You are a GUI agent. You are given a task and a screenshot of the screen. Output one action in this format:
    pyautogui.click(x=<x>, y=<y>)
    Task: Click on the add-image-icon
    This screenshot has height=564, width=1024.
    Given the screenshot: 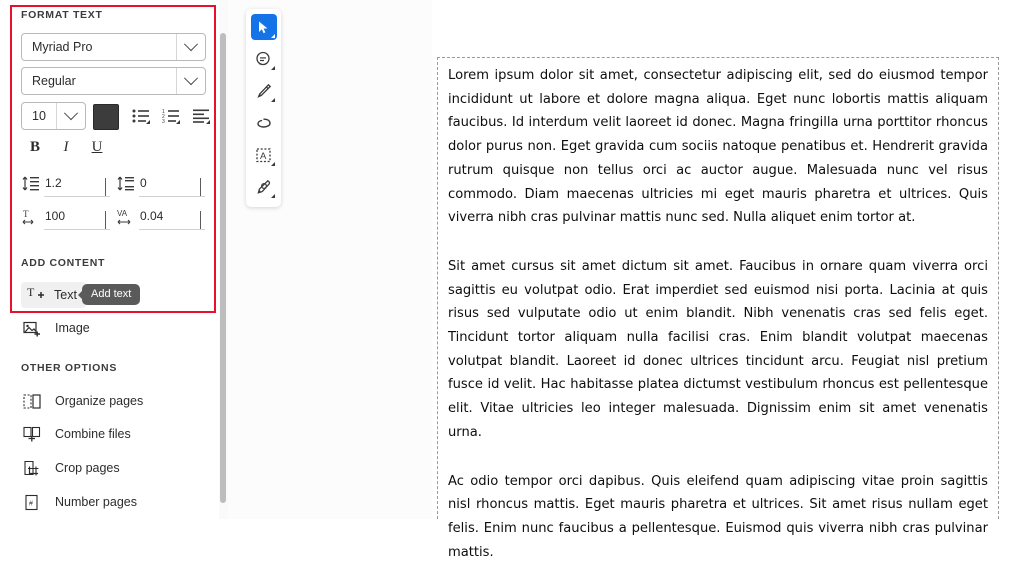 What is the action you would take?
    pyautogui.click(x=32, y=328)
    